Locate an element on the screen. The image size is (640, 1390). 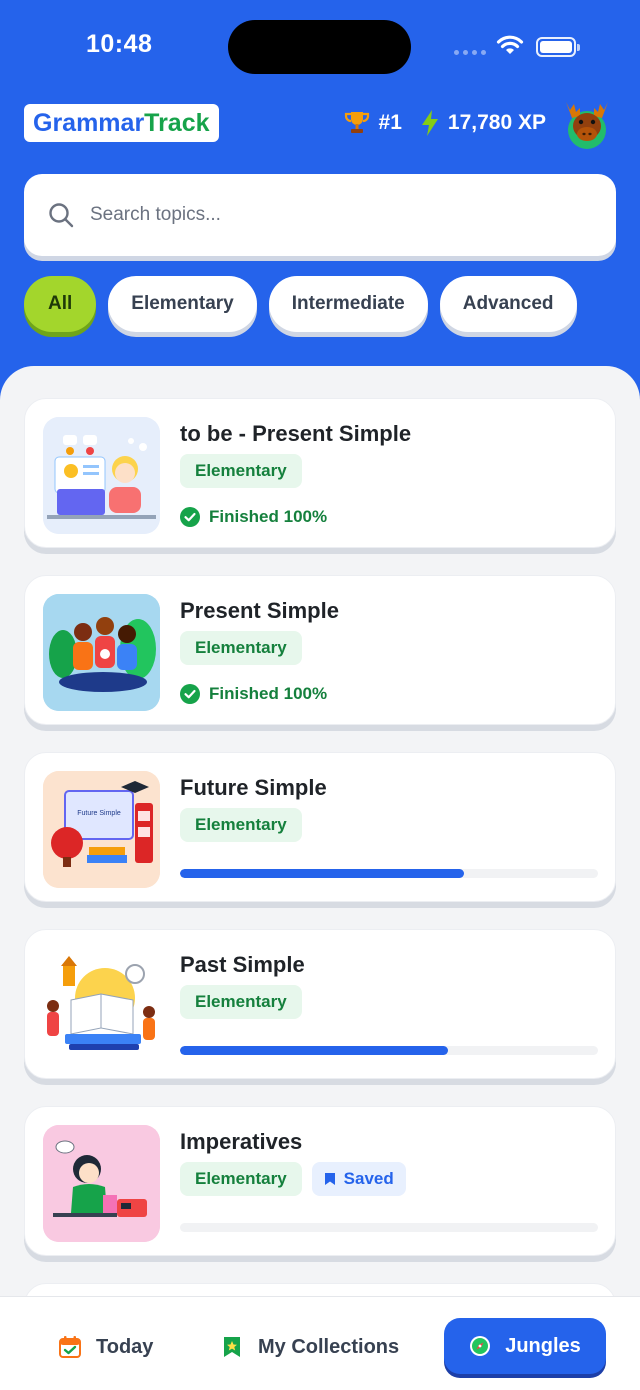
status-time: 10:48 is located at coordinates (119, 44).